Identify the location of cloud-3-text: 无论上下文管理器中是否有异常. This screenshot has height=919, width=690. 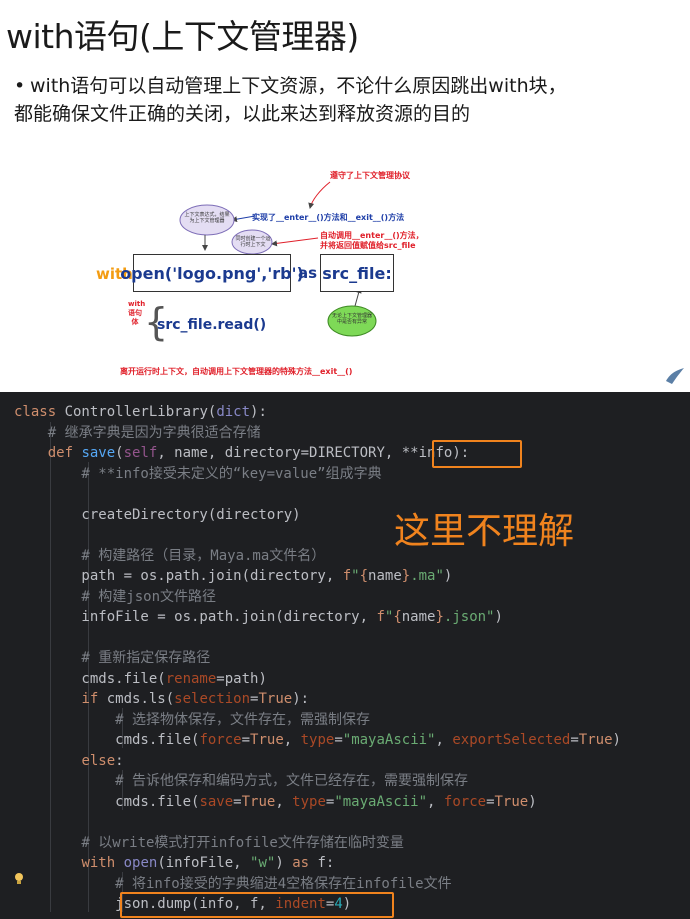
(351, 319).